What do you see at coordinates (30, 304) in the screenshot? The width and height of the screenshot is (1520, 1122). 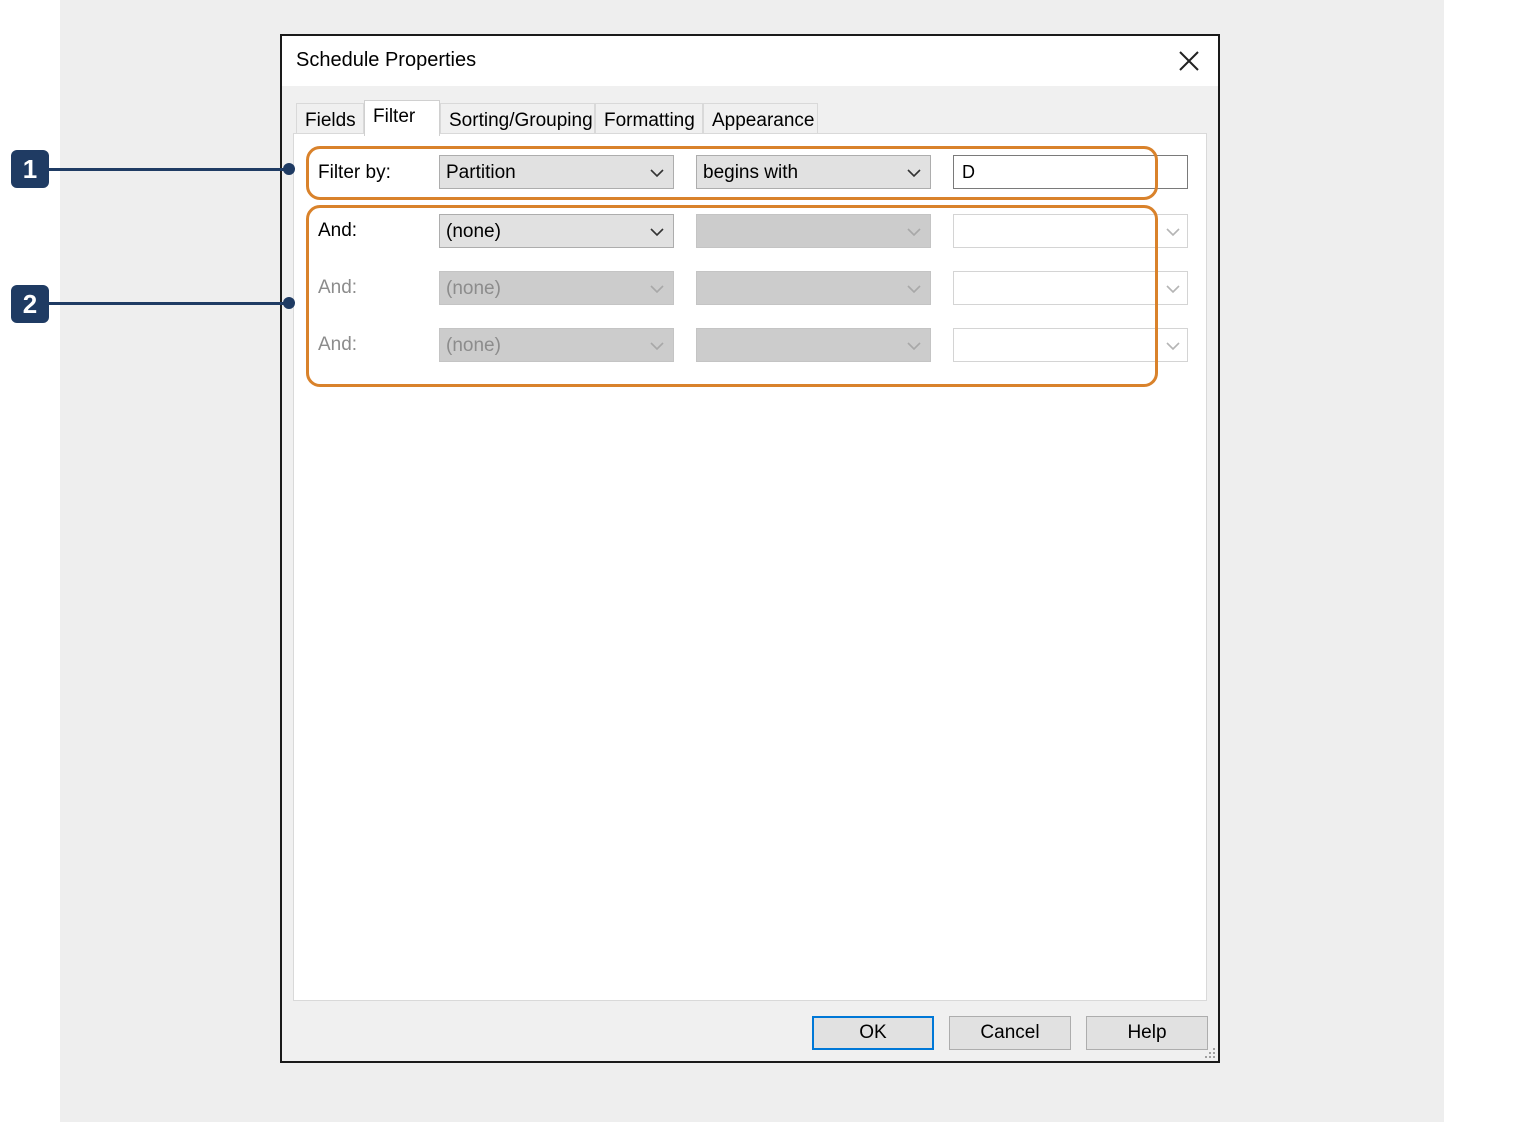 I see `callout-badge-2: 2` at bounding box center [30, 304].